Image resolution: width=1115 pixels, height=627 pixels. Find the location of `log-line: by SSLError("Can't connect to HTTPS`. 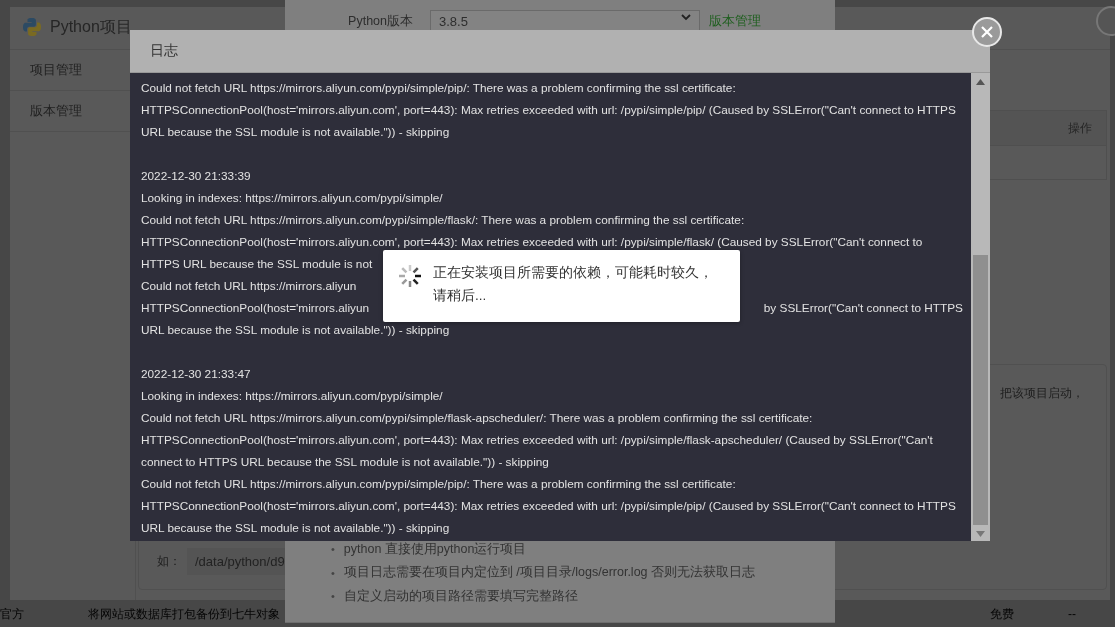

log-line: by SSLError("Can't connect to HTTPS is located at coordinates (863, 308).